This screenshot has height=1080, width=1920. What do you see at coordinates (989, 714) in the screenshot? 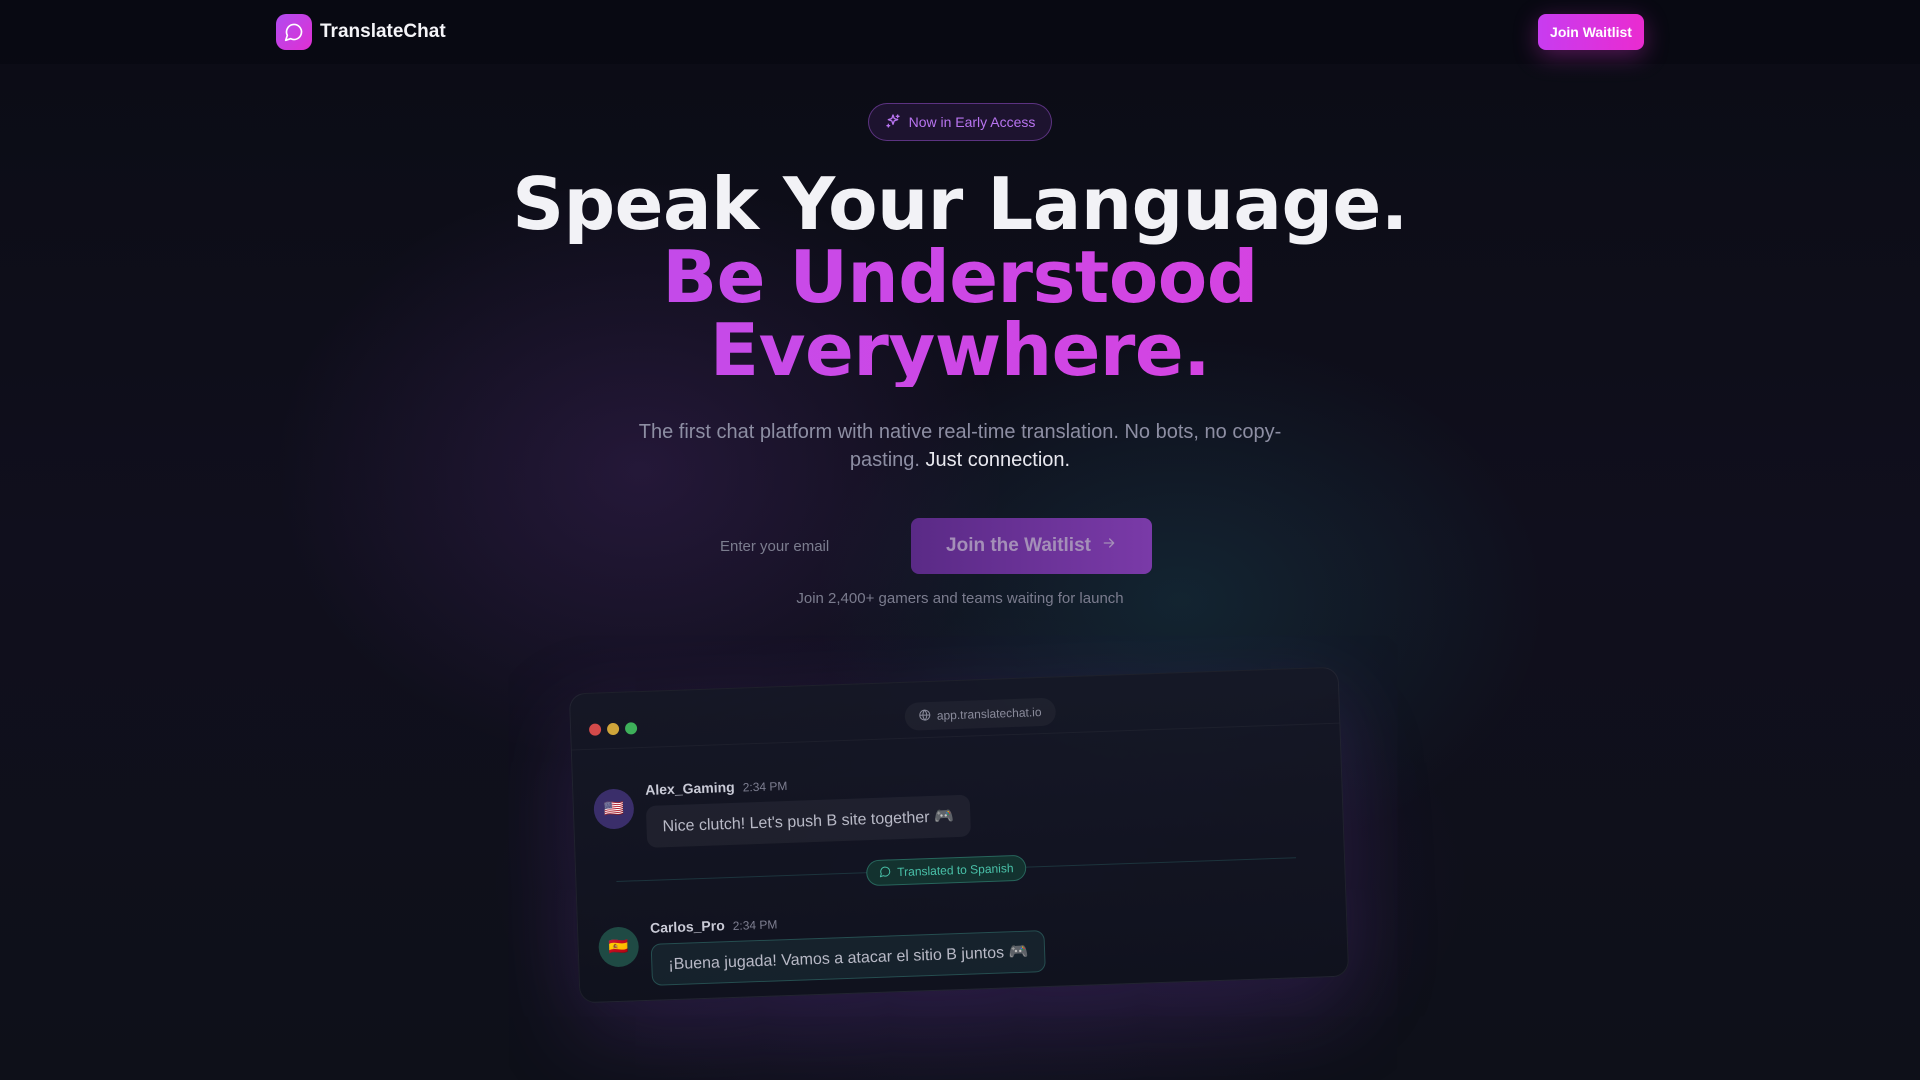
I see `url-text: app.translatechat.io` at bounding box center [989, 714].